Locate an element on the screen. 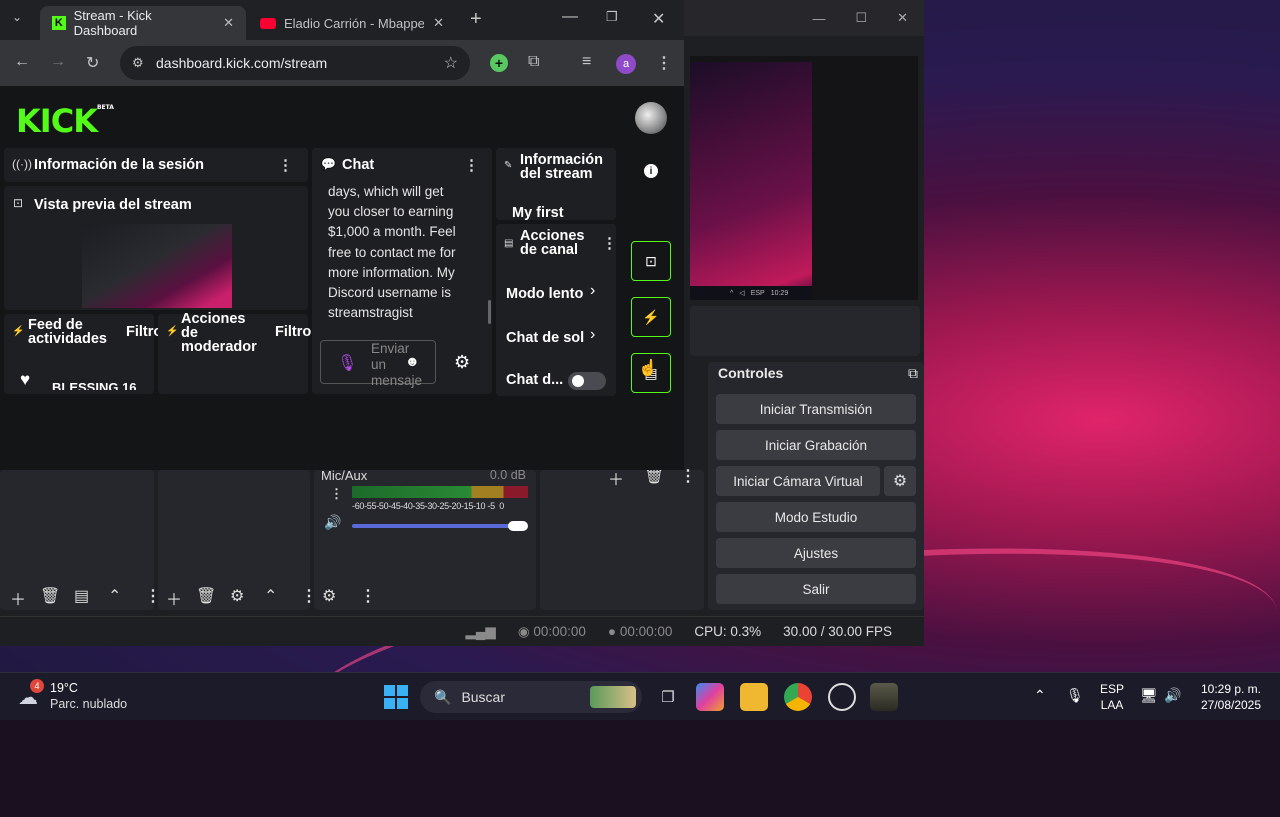  site-info-icon: ⚙ is located at coordinates (138, 63).